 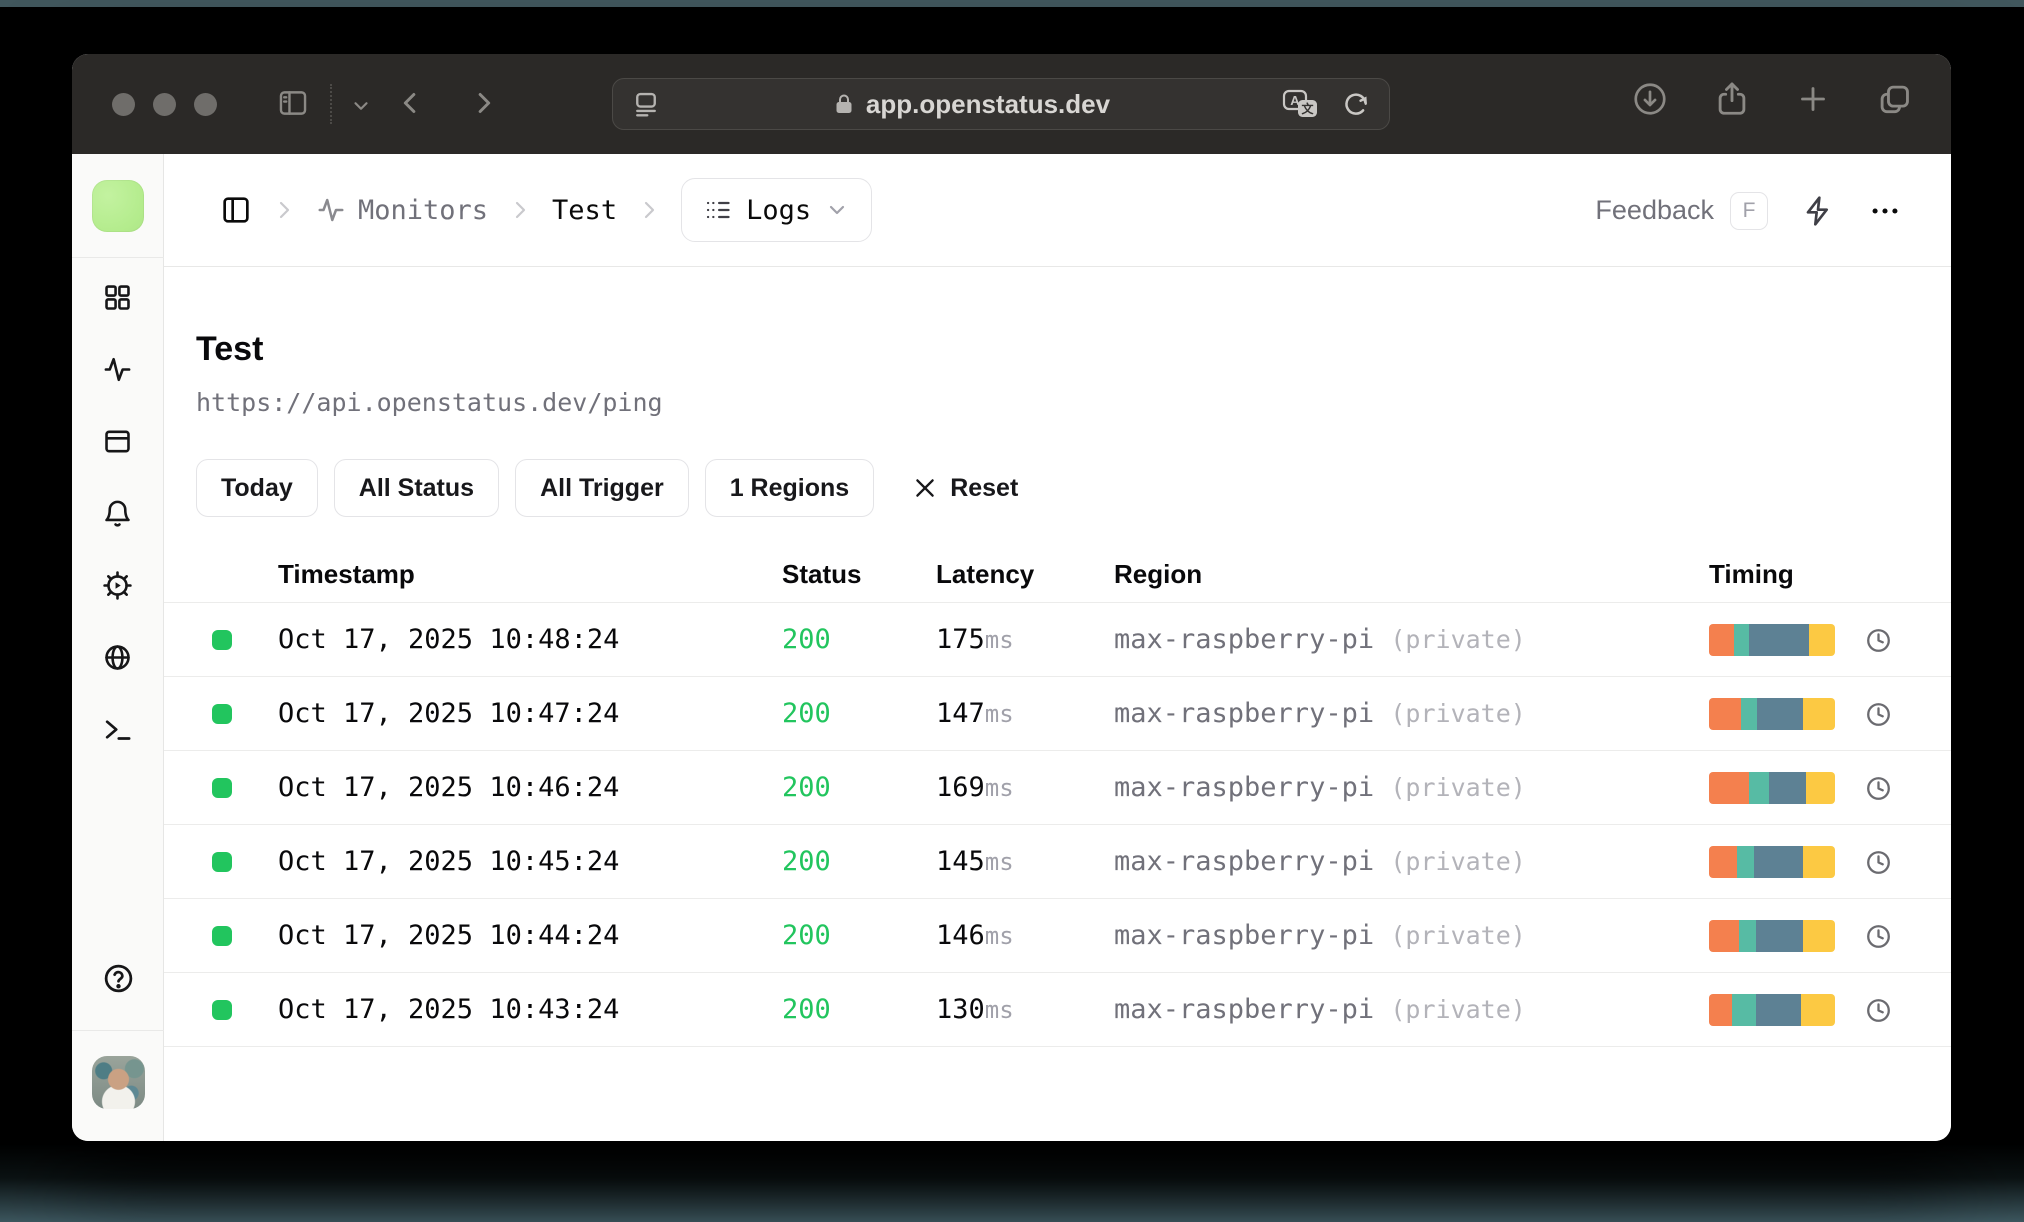 I want to click on new-tab-icon, so click(x=1813, y=99).